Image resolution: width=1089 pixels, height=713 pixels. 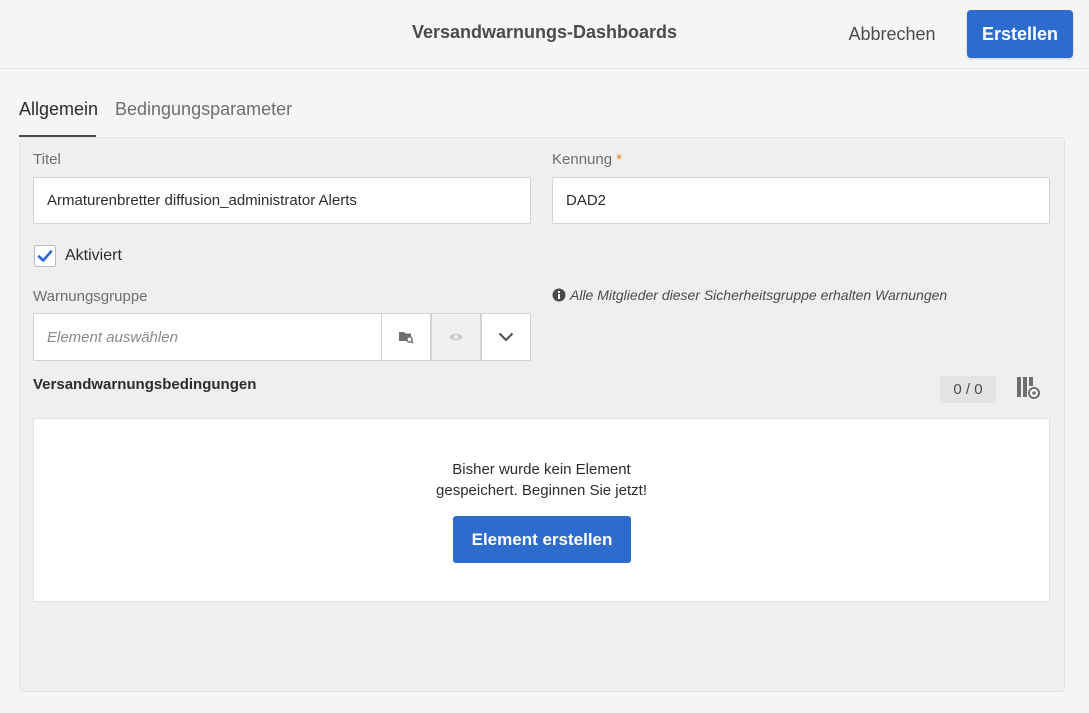 What do you see at coordinates (582, 159) in the screenshot?
I see `id-label-text: Kennung` at bounding box center [582, 159].